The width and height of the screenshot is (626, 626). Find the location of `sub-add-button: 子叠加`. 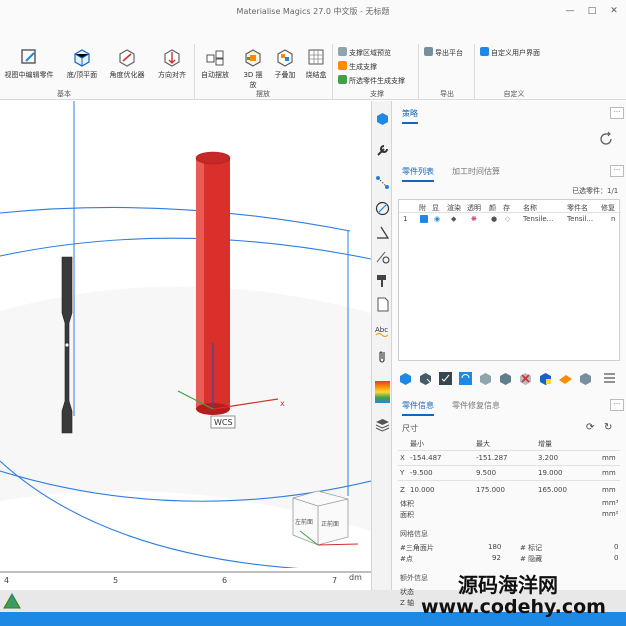

sub-add-button: 子叠加 is located at coordinates (285, 63).